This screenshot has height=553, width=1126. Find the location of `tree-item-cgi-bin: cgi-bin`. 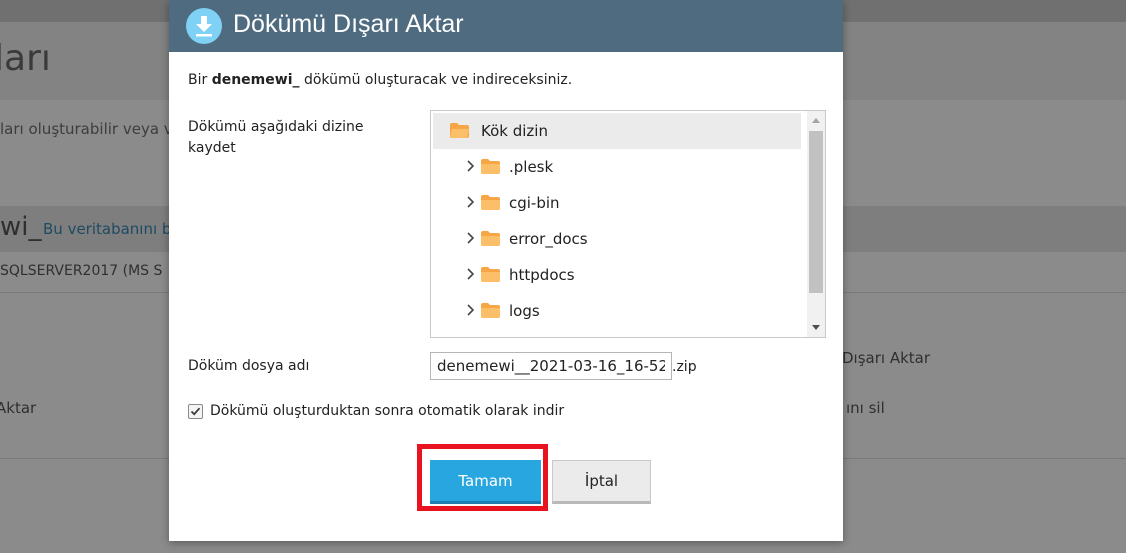

tree-item-cgi-bin: cgi-bin is located at coordinates (617, 203).